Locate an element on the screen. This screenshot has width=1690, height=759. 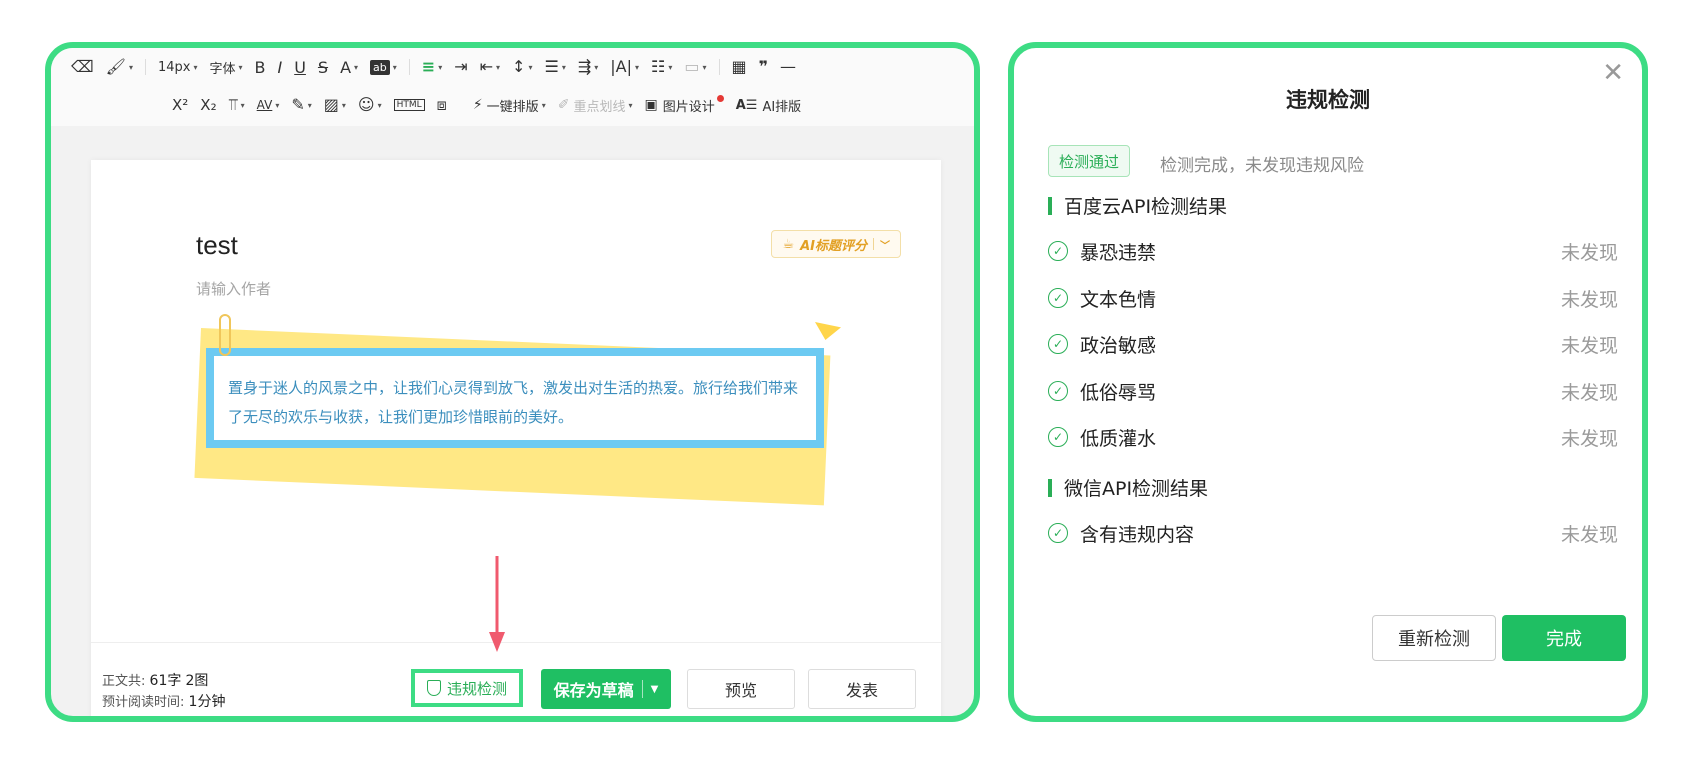
indent-spacing-icon: ⇶ ▾ is located at coordinates (588, 67).